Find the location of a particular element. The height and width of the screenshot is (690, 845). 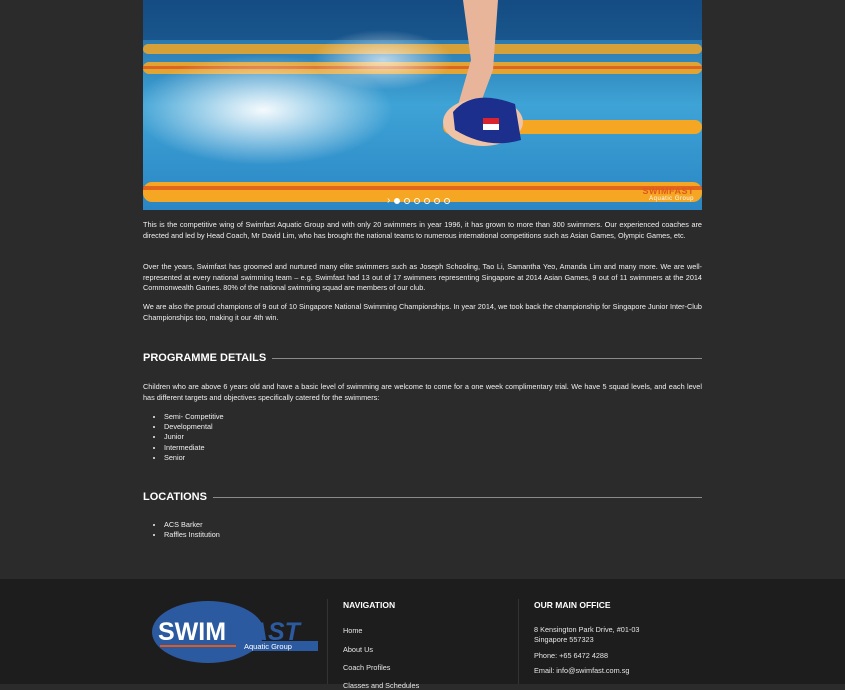

locations-heading: LOCATIONS is located at coordinates (422, 497).